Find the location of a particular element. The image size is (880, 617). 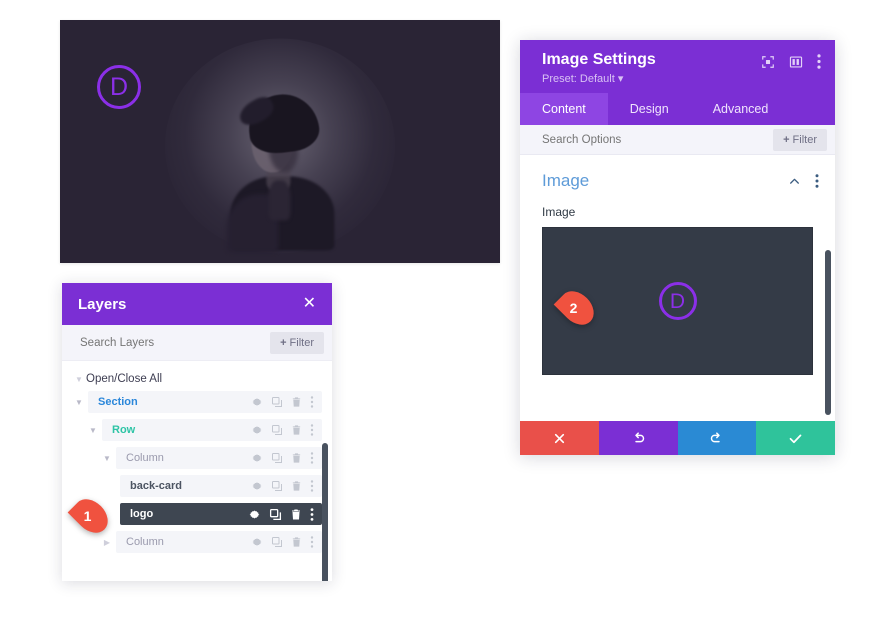

tab-advanced: Advanced is located at coordinates (741, 109).